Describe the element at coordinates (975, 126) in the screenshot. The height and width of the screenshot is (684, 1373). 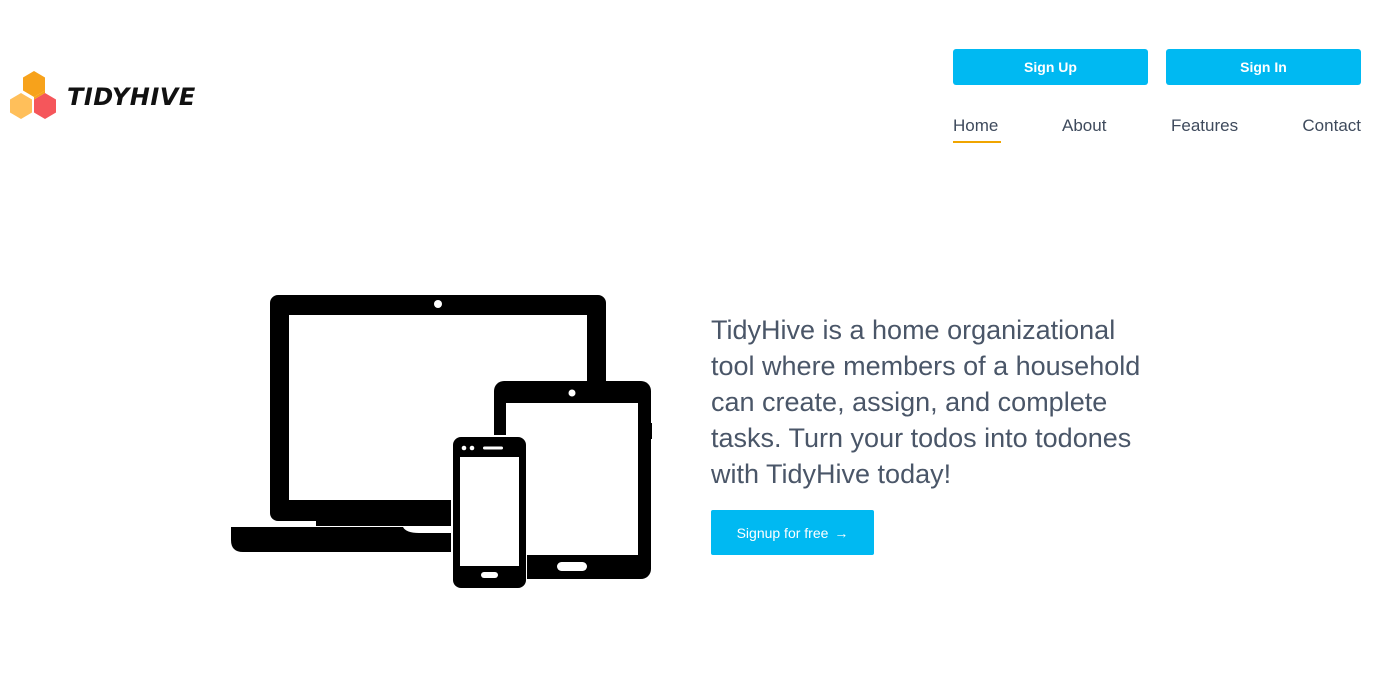
I see `nav-item-home: Home` at that location.